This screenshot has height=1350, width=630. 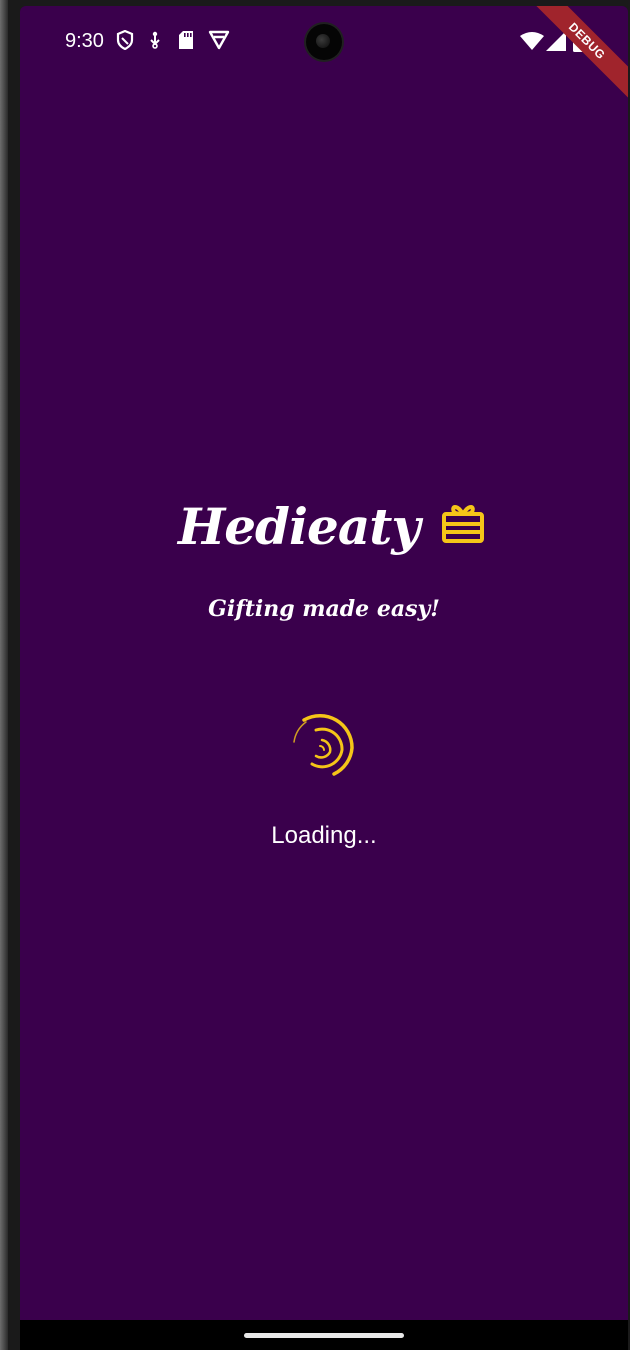 What do you see at coordinates (324, 609) in the screenshot?
I see `tagline: Gifting made easy!` at bounding box center [324, 609].